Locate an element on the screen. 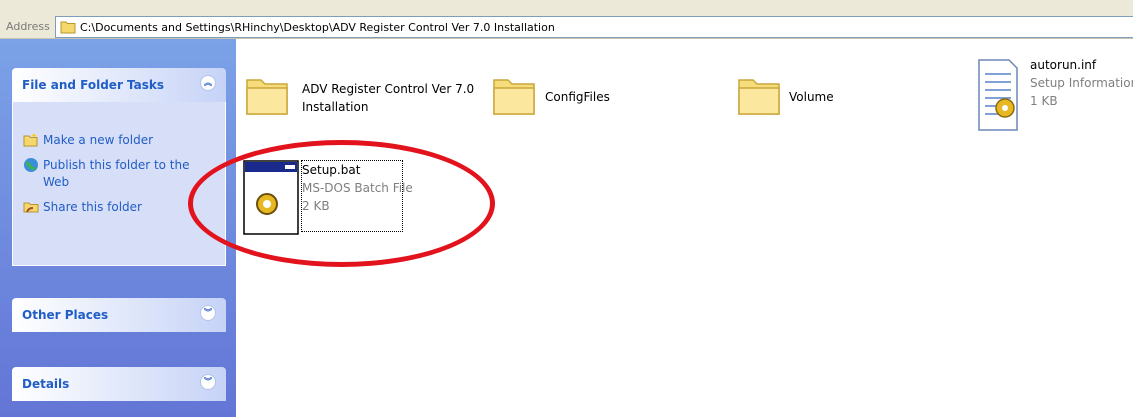 This screenshot has height=417, width=1133. file-size: 1 KB is located at coordinates (1044, 101).